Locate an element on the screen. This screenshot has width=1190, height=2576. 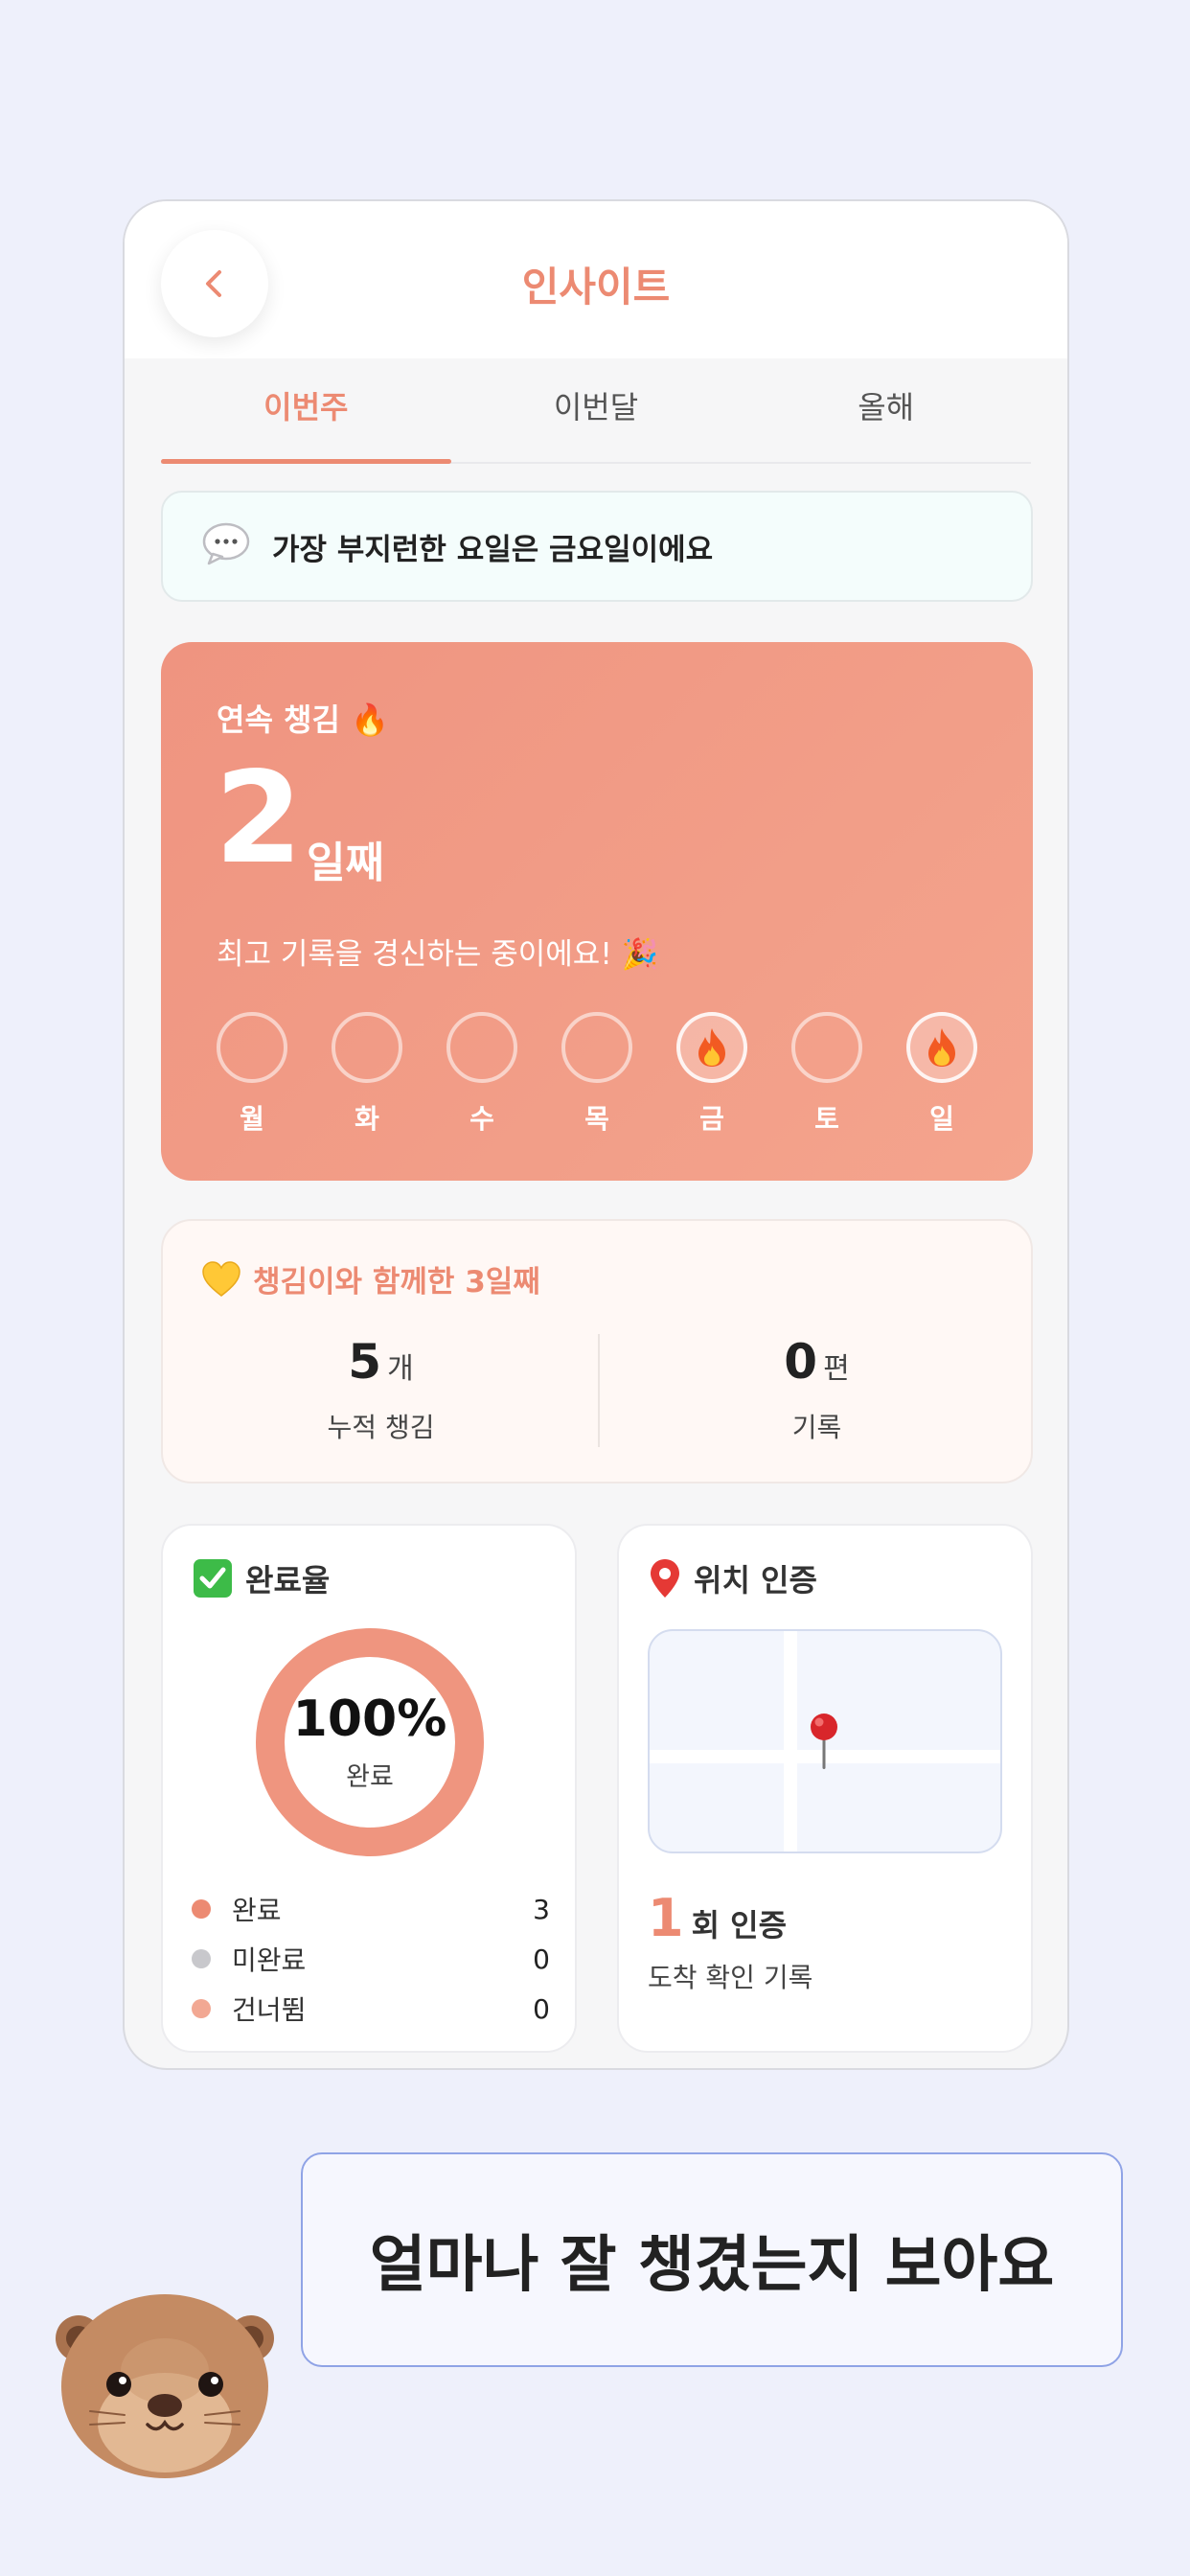
completion-percent-label: 완료 is located at coordinates (370, 1777).